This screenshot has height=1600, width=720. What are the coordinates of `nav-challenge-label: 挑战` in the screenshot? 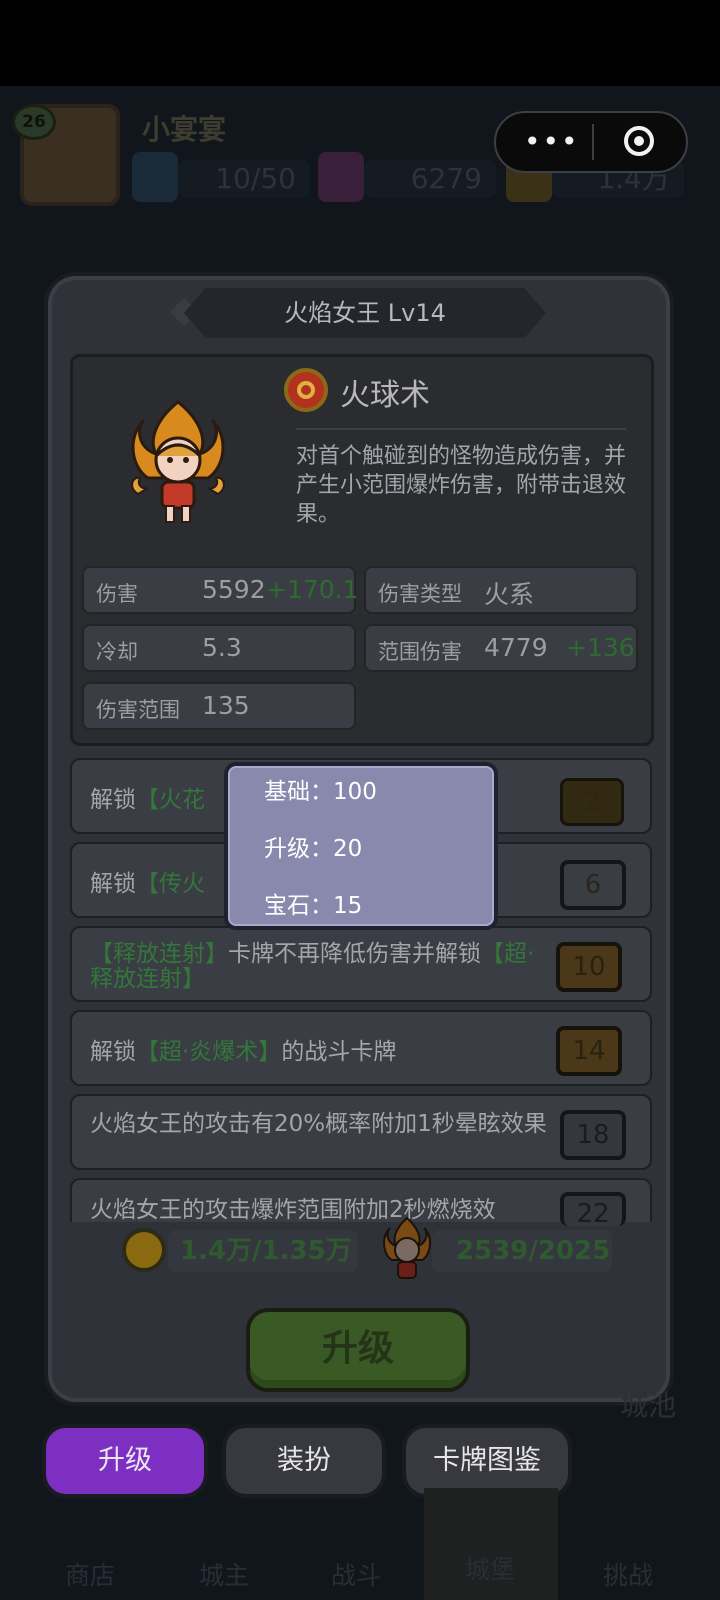 It's located at (627, 1575).